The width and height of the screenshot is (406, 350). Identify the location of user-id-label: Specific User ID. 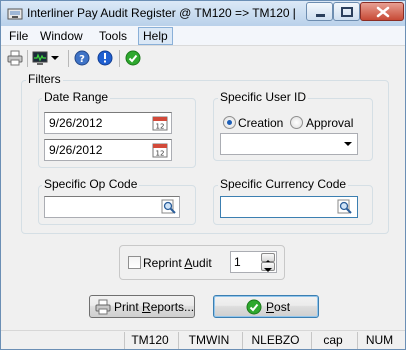
(263, 97).